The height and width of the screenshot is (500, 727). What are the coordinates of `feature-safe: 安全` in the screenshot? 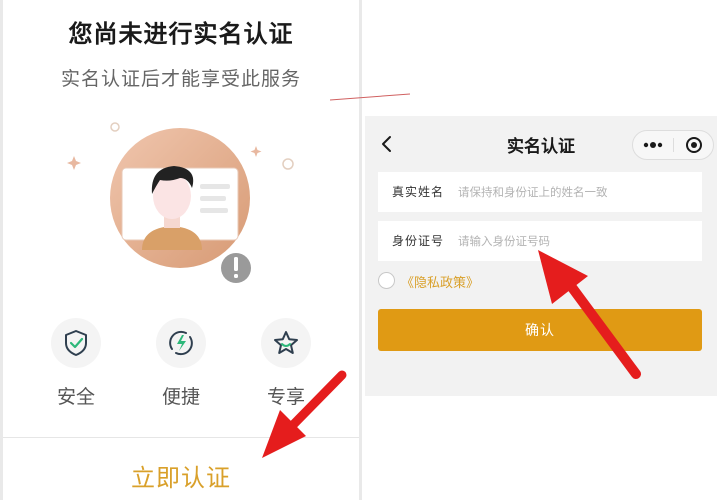 It's located at (76, 363).